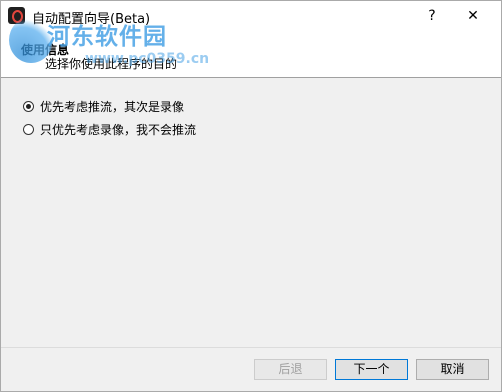 The width and height of the screenshot is (502, 392). I want to click on option-label: 只优先考虑录像，我不会推流, so click(118, 129).